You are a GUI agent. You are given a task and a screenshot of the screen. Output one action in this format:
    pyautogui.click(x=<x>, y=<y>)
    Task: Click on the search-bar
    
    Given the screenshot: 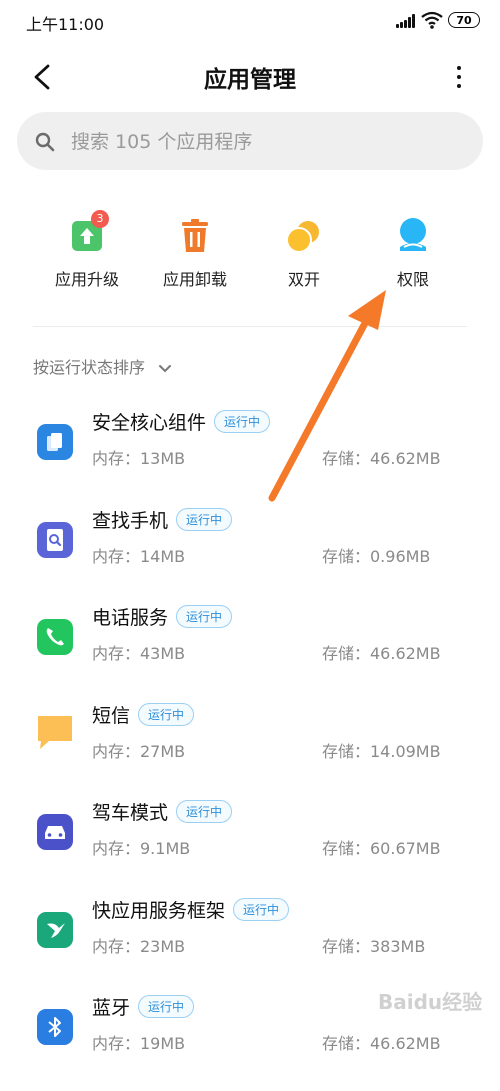 What is the action you would take?
    pyautogui.click(x=250, y=141)
    